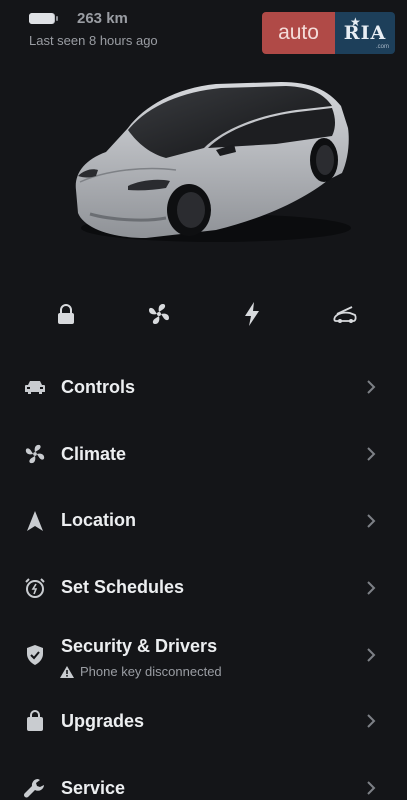 This screenshot has height=800, width=407. Describe the element at coordinates (355, 22) in the screenshot. I see `star-icon: ★` at that location.